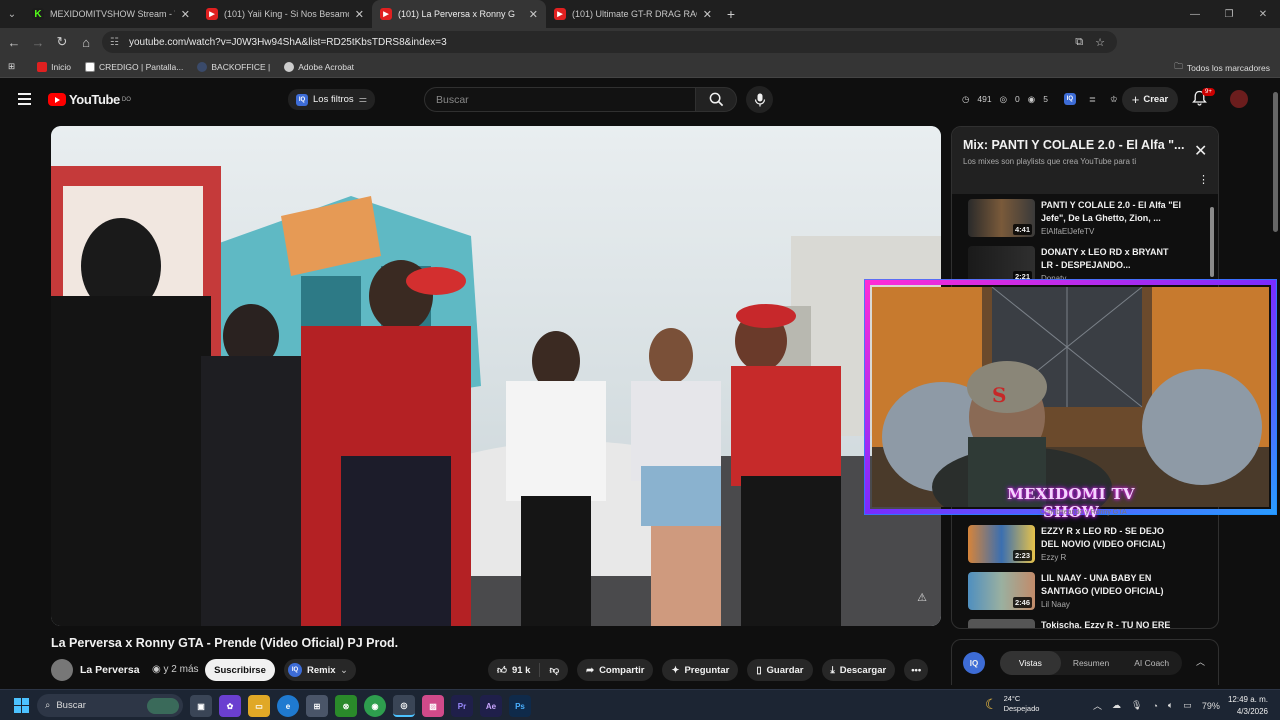  I want to click on create-button: + Crear, so click(1150, 99).